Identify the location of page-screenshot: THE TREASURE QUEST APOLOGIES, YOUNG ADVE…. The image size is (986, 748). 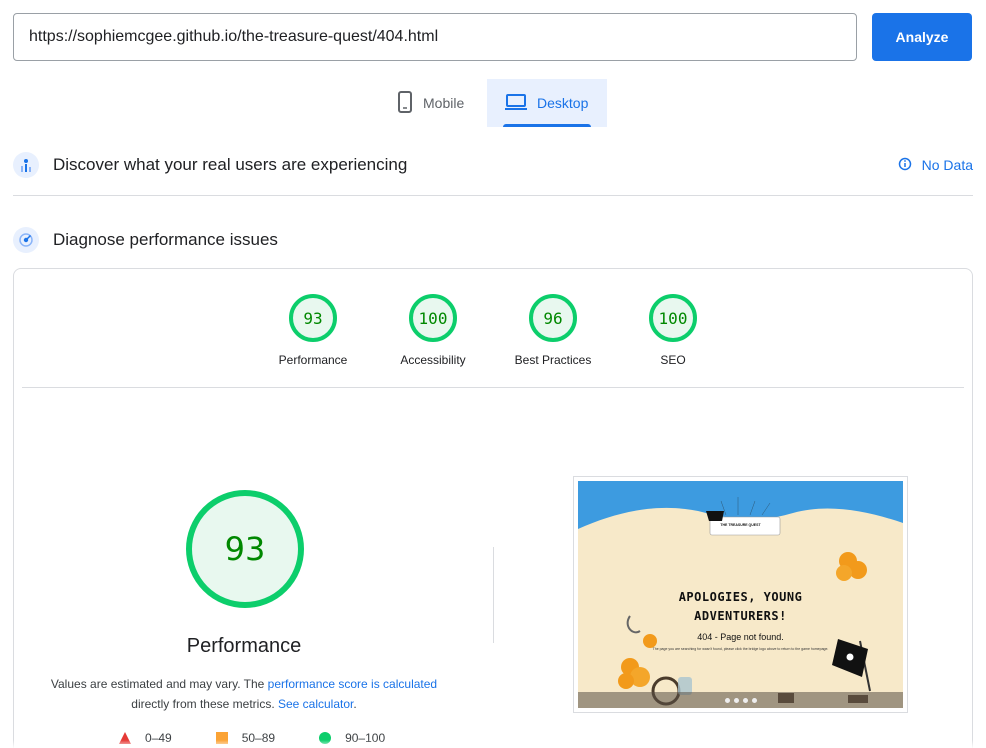
(740, 594).